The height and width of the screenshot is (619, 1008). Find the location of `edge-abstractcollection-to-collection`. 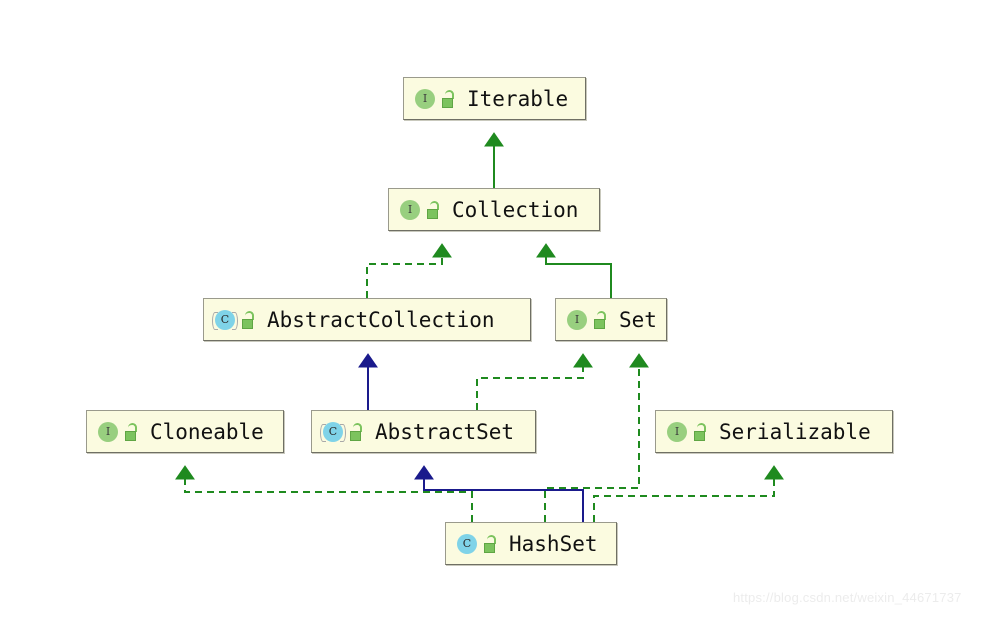

edge-abstractcollection-to-collection is located at coordinates (409, 270).